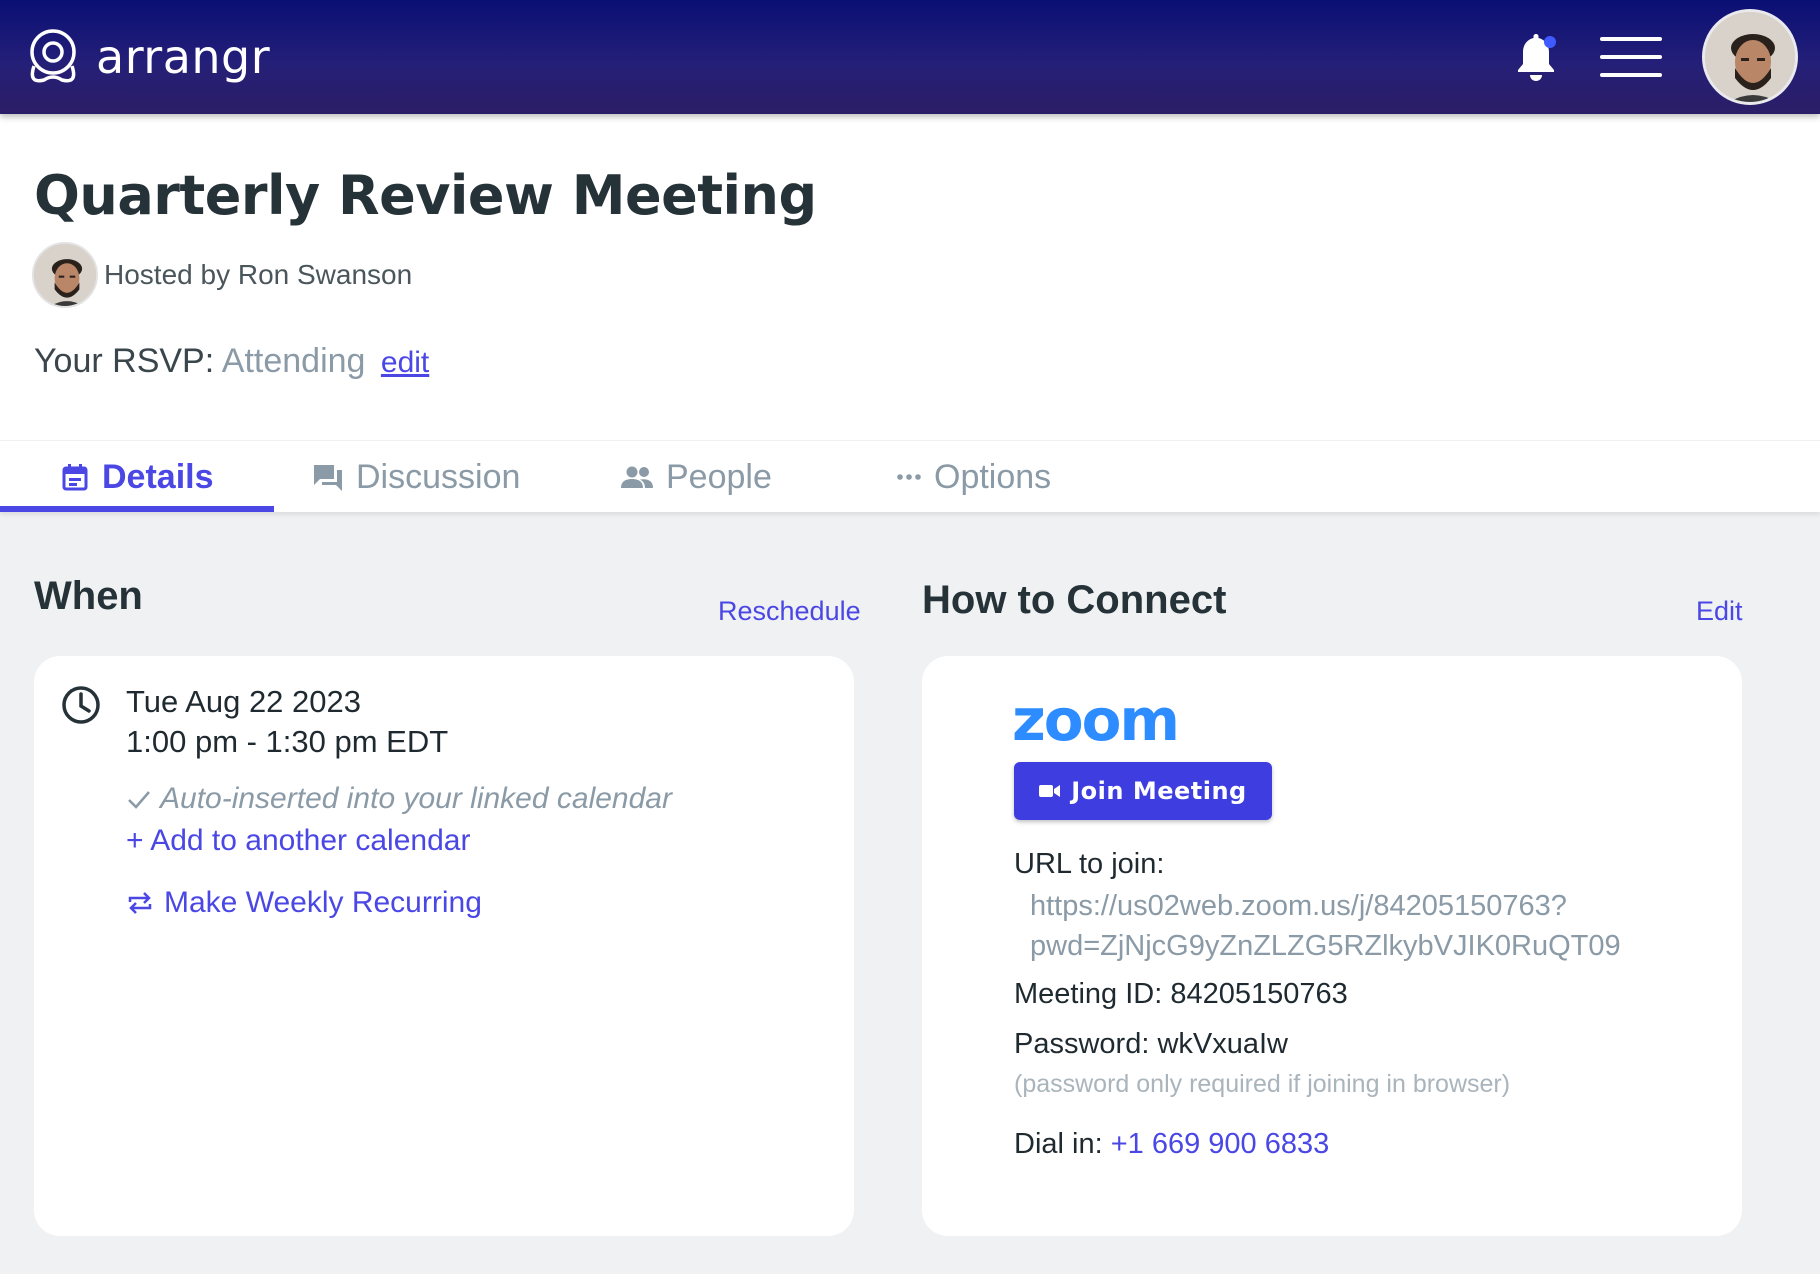 This screenshot has width=1820, height=1274. I want to click on make-recurring-label: Make Weekly Recurring, so click(323, 902).